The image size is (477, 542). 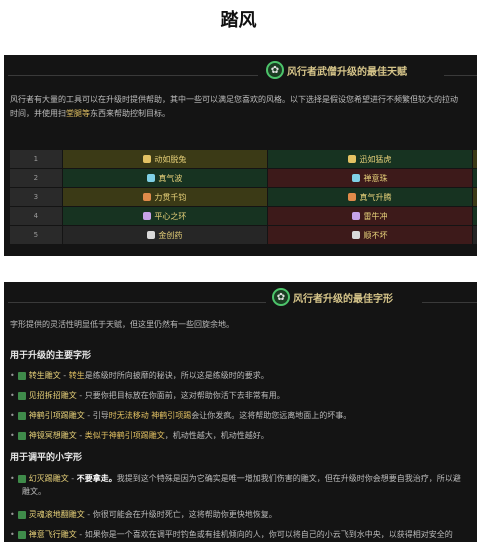 I want to click on glyph-desc: 你很可能会在升级时死亡，这将帮助你更快地恢复。, so click(x=184, y=514).